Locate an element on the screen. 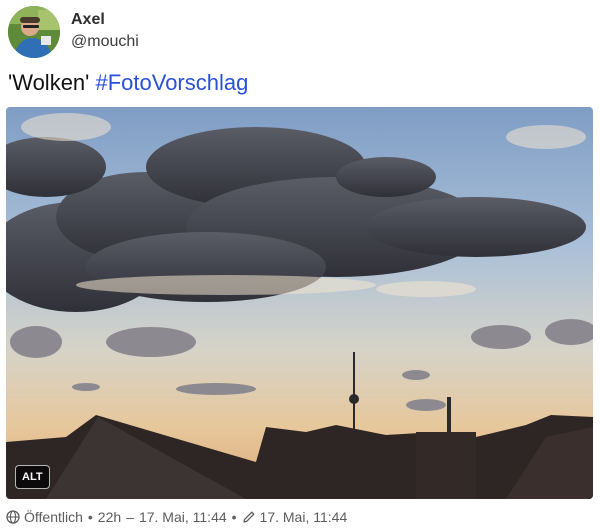 The width and height of the screenshot is (600, 532). edited-time: 17. Mai, 11:44 is located at coordinates (304, 517).